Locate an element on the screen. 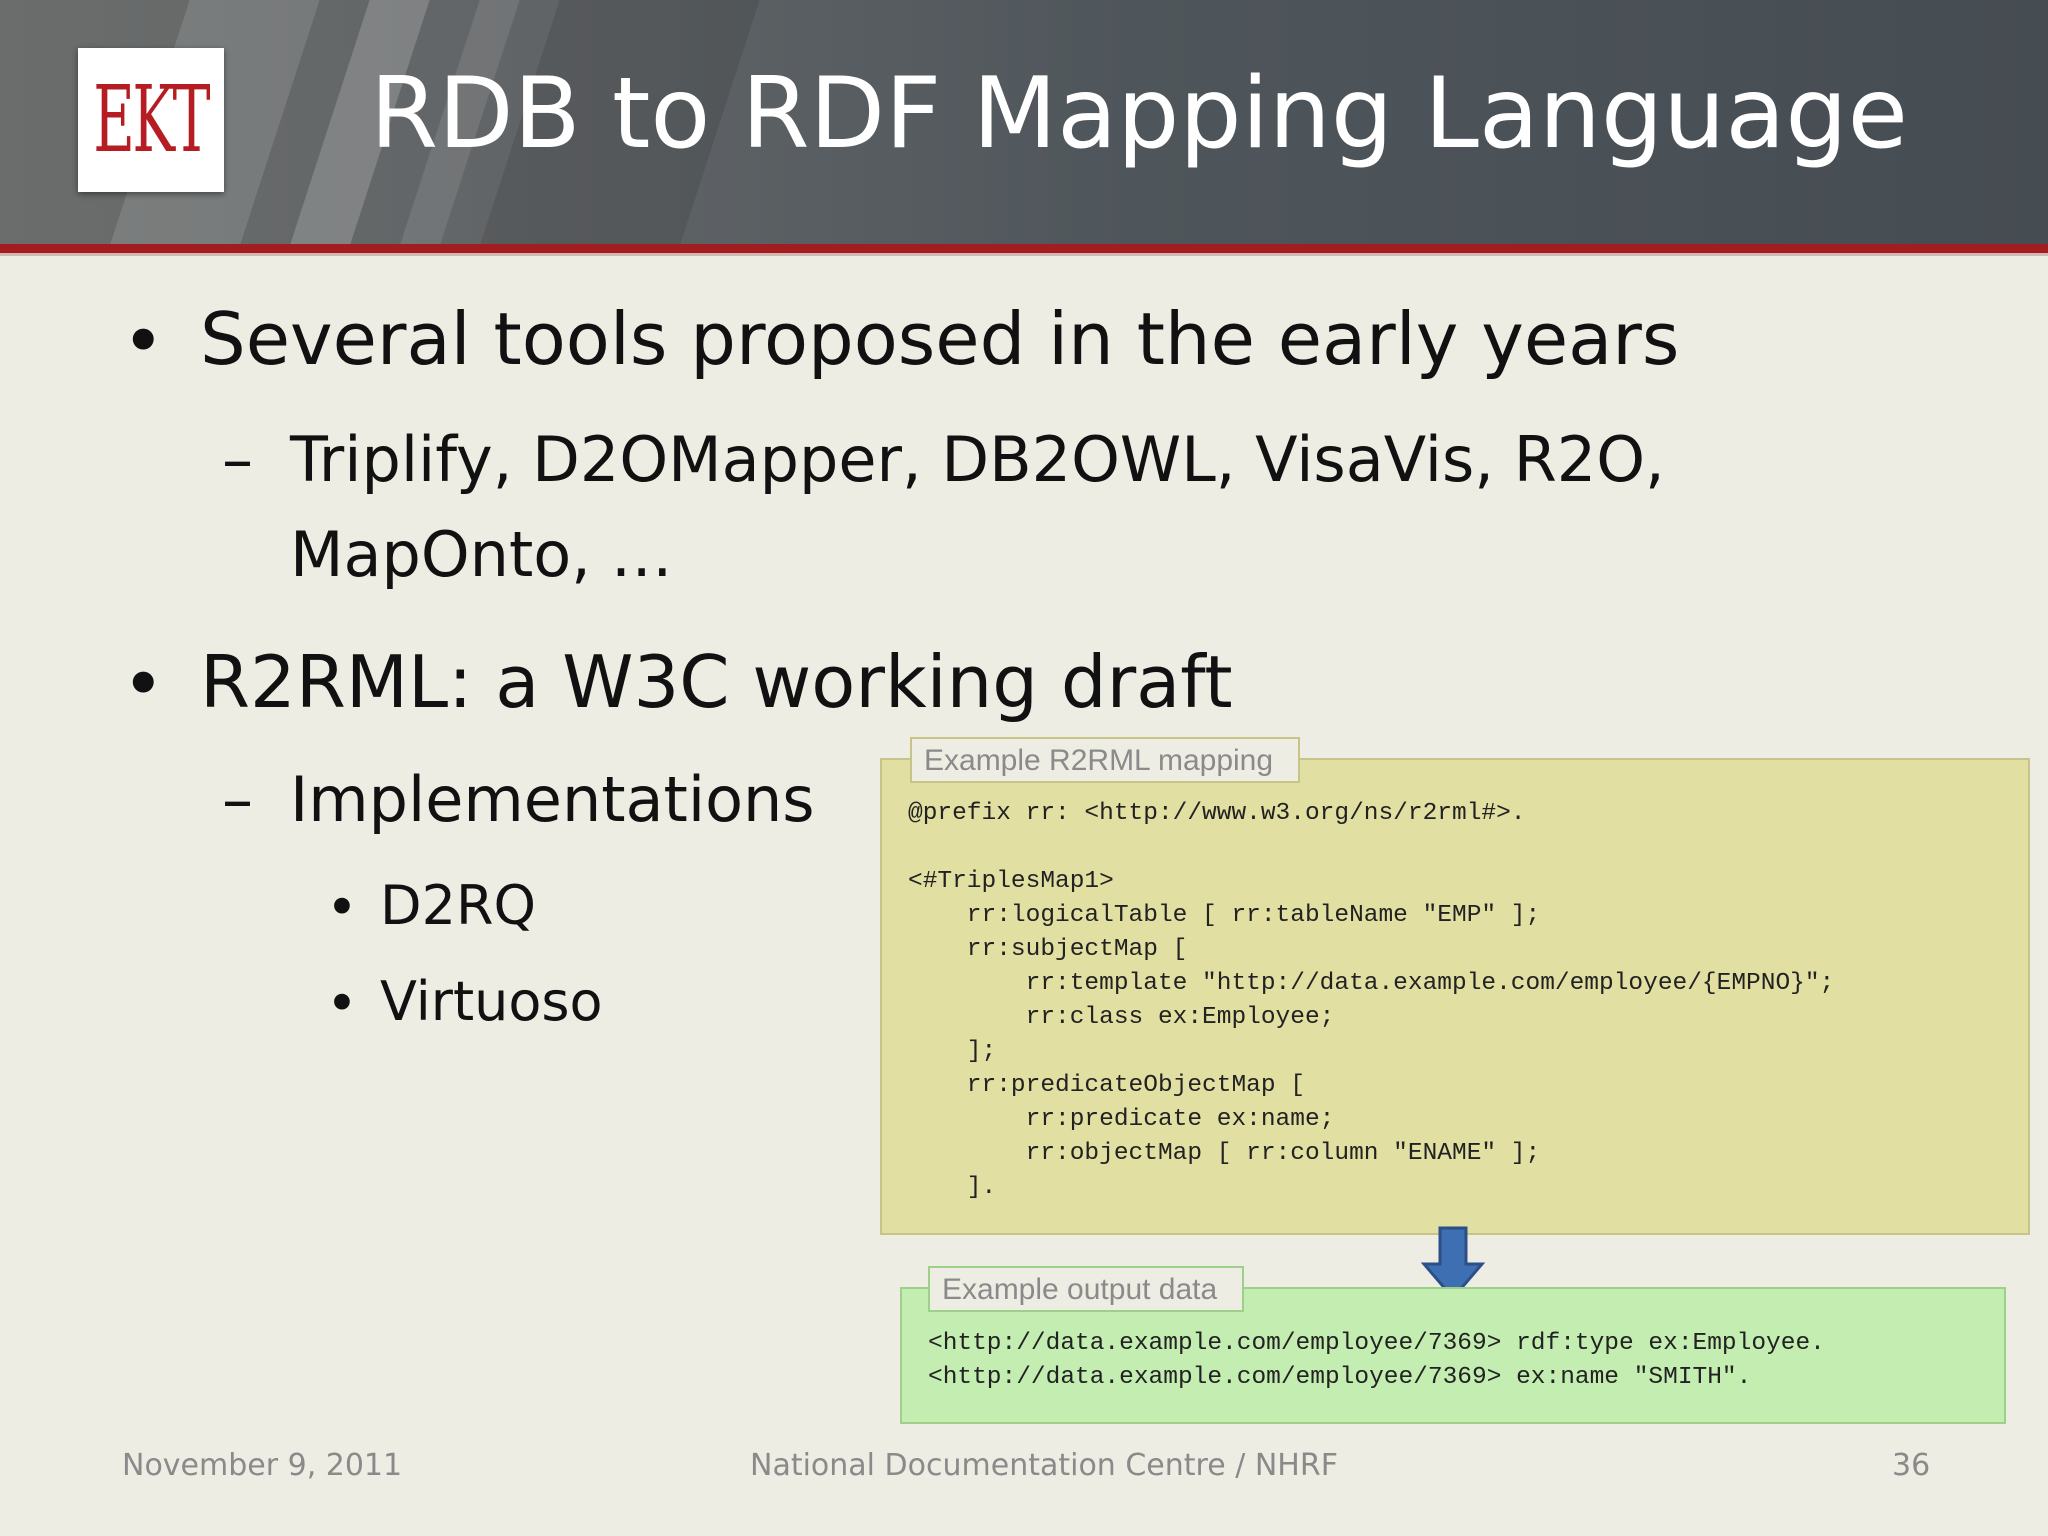  header-rule is located at coordinates (1024, 250).